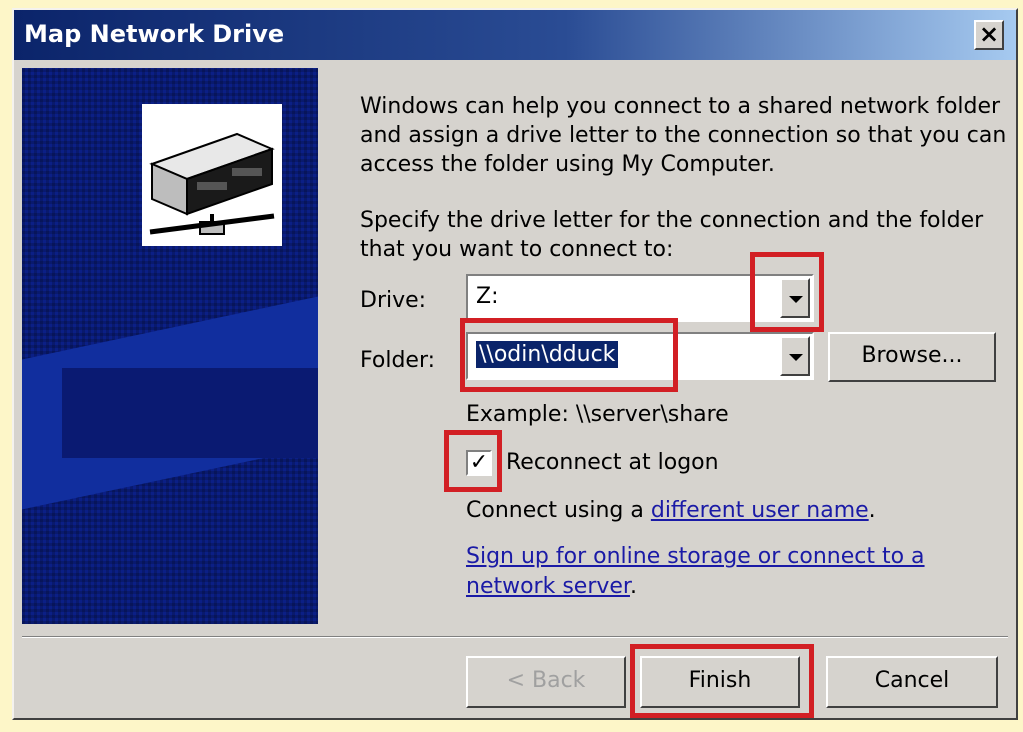 The image size is (1023, 732). What do you see at coordinates (487, 296) in the screenshot?
I see `drive-value: Z:` at bounding box center [487, 296].